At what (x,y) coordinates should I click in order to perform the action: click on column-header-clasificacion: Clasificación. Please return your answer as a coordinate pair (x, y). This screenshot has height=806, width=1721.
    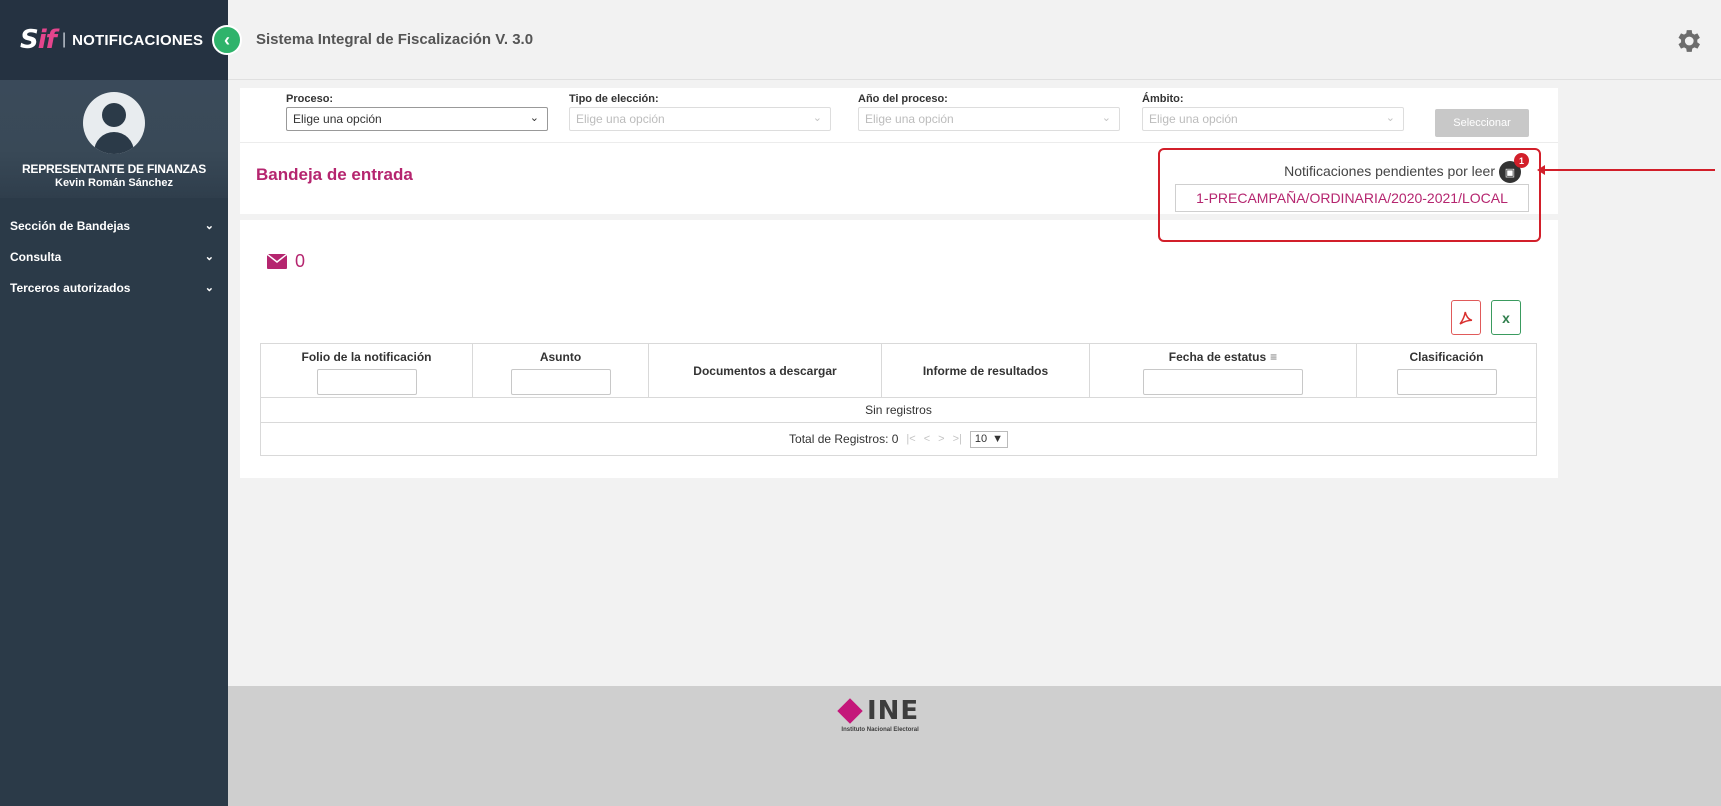
    Looking at the image, I should click on (1446, 370).